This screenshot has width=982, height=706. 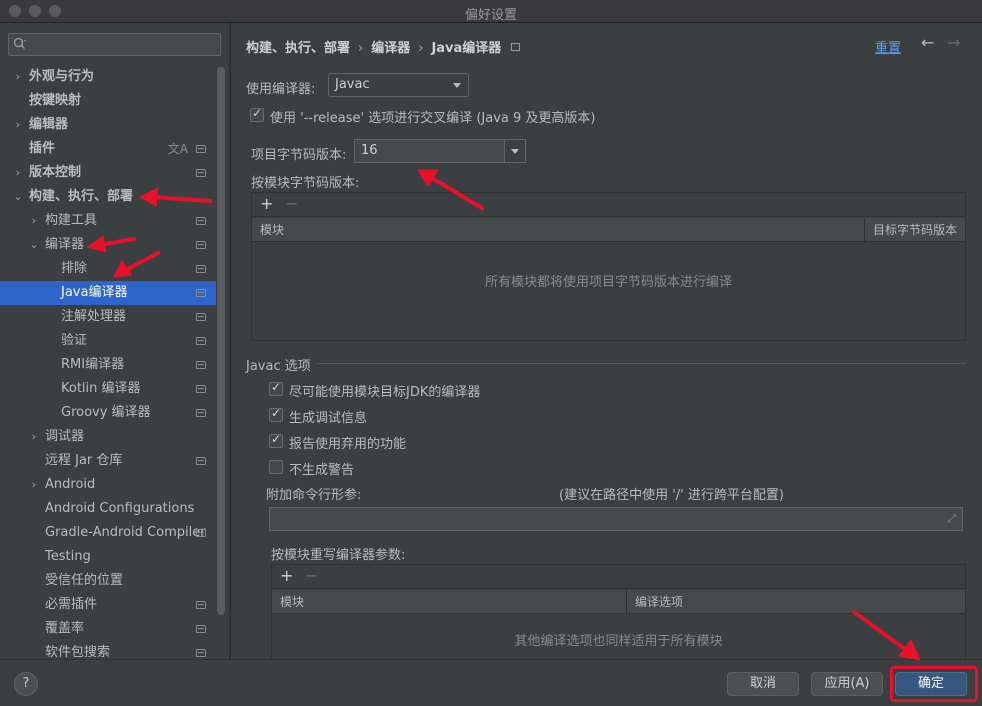 I want to click on sidebar-item-label: Groovy 编译器, so click(x=106, y=412).